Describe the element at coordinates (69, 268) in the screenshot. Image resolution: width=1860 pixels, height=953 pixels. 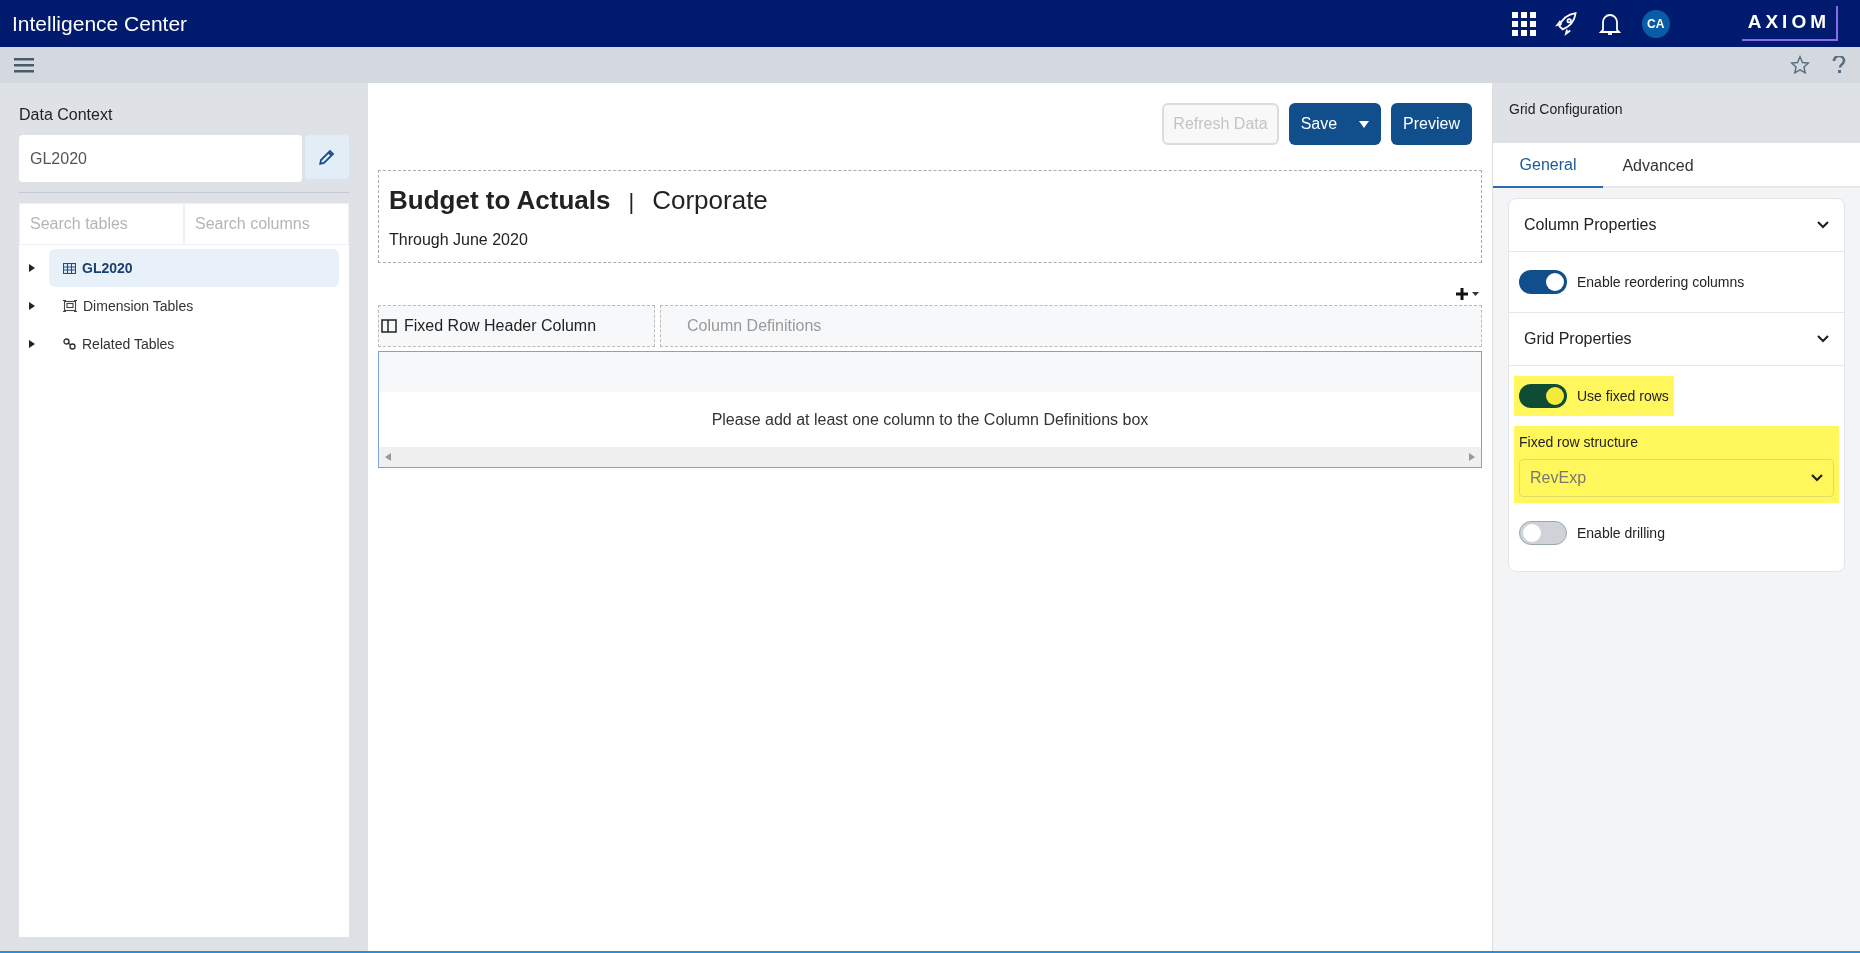
I see `table-icon` at that location.